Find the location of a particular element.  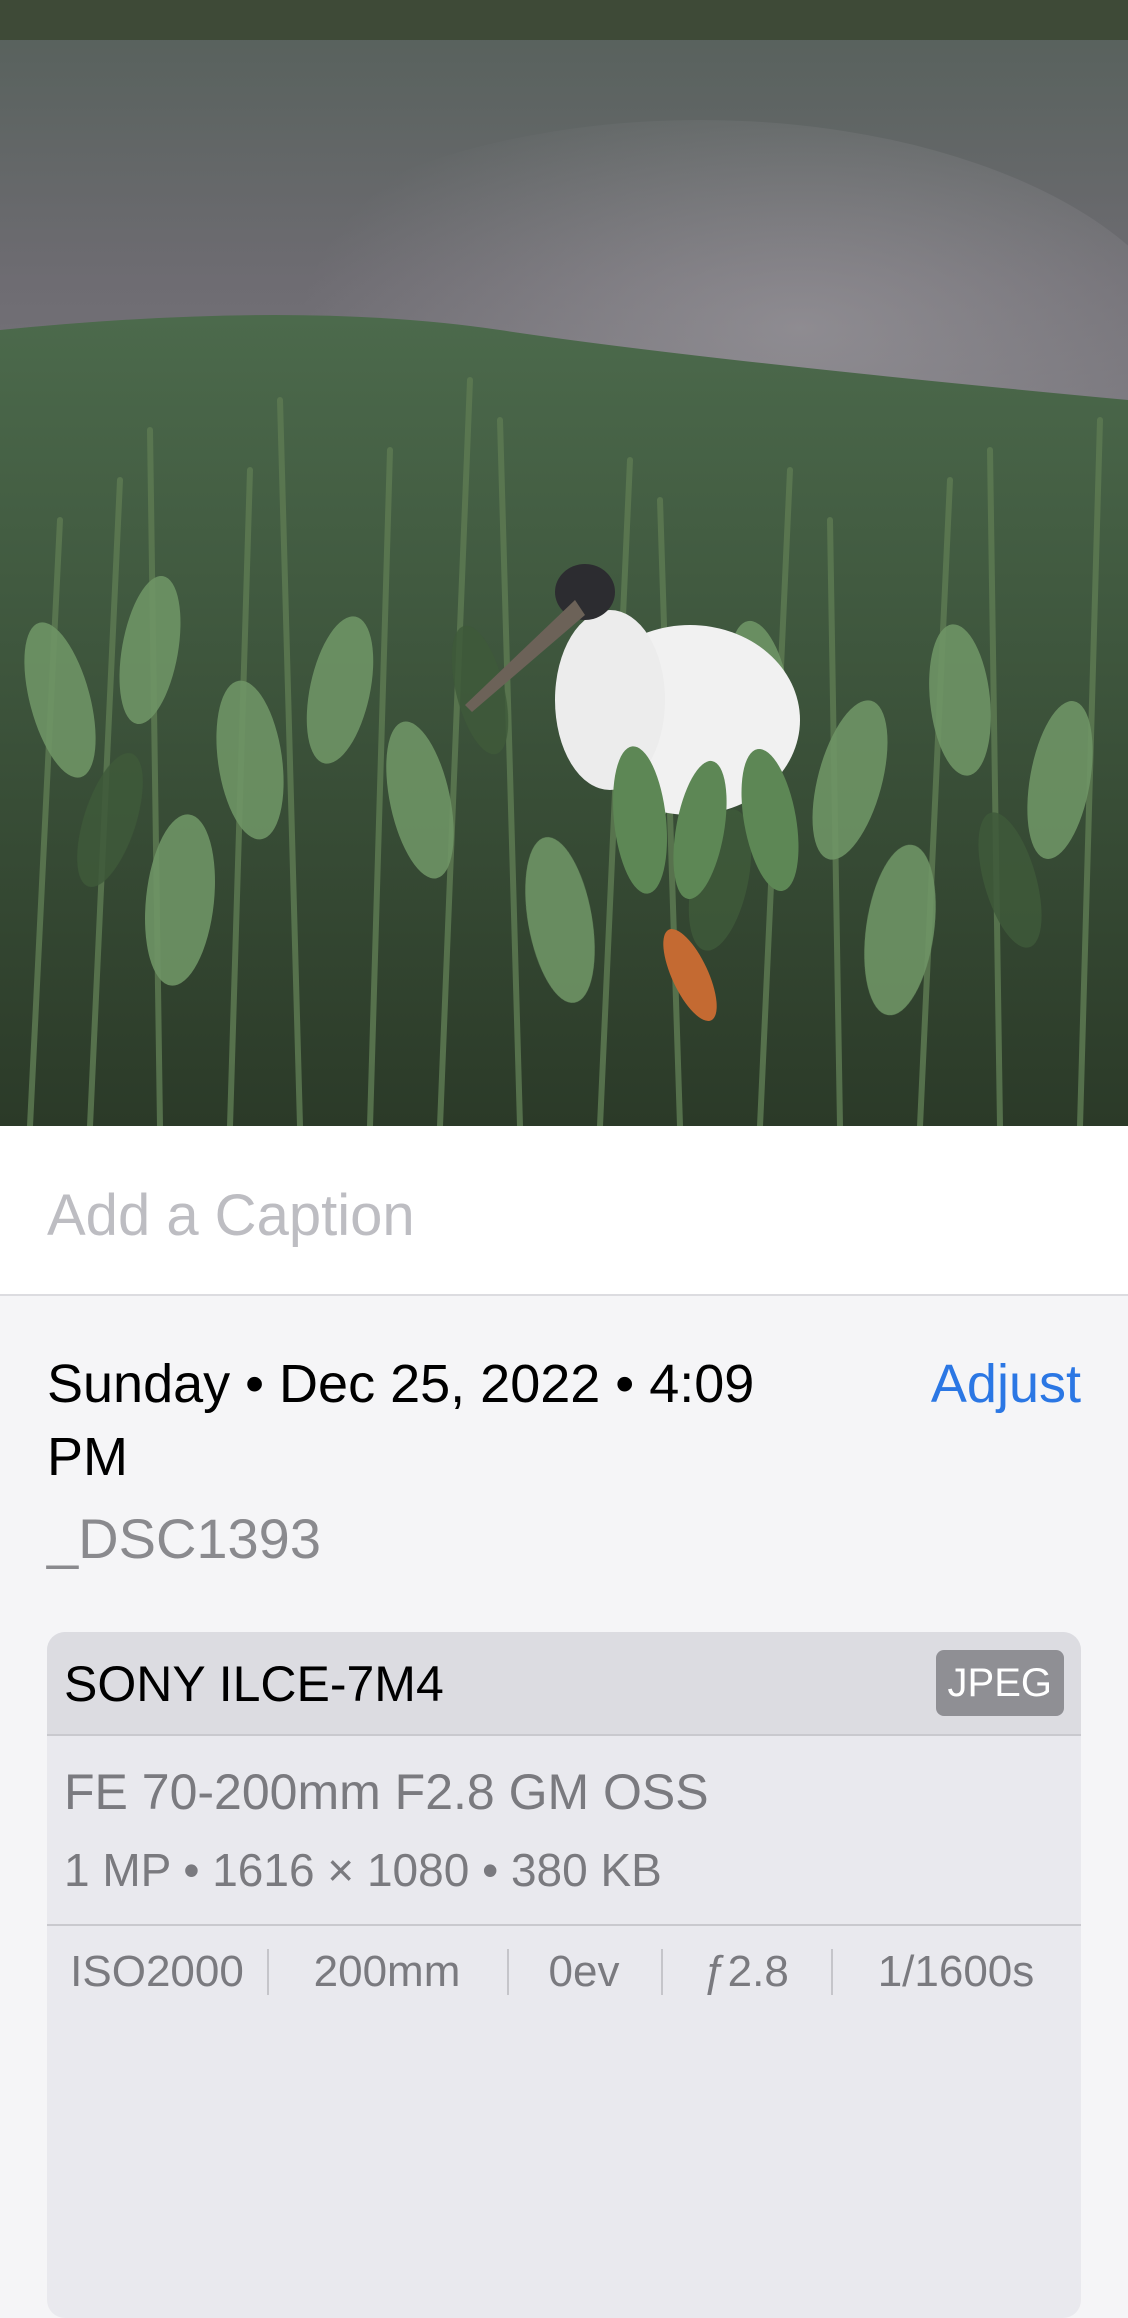

exif-row: ISO2000 200mm 0ev ƒ2.8 1/1600s is located at coordinates (564, 1971).